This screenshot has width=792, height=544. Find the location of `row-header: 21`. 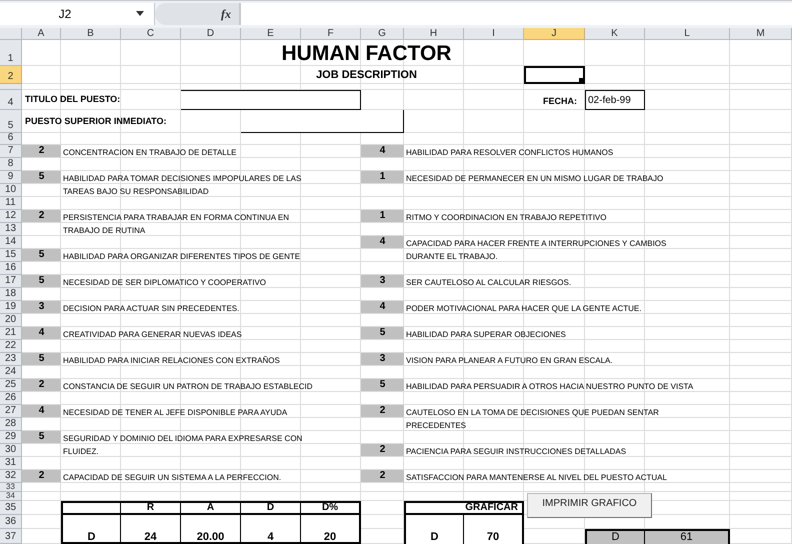

row-header: 21 is located at coordinates (11, 333).